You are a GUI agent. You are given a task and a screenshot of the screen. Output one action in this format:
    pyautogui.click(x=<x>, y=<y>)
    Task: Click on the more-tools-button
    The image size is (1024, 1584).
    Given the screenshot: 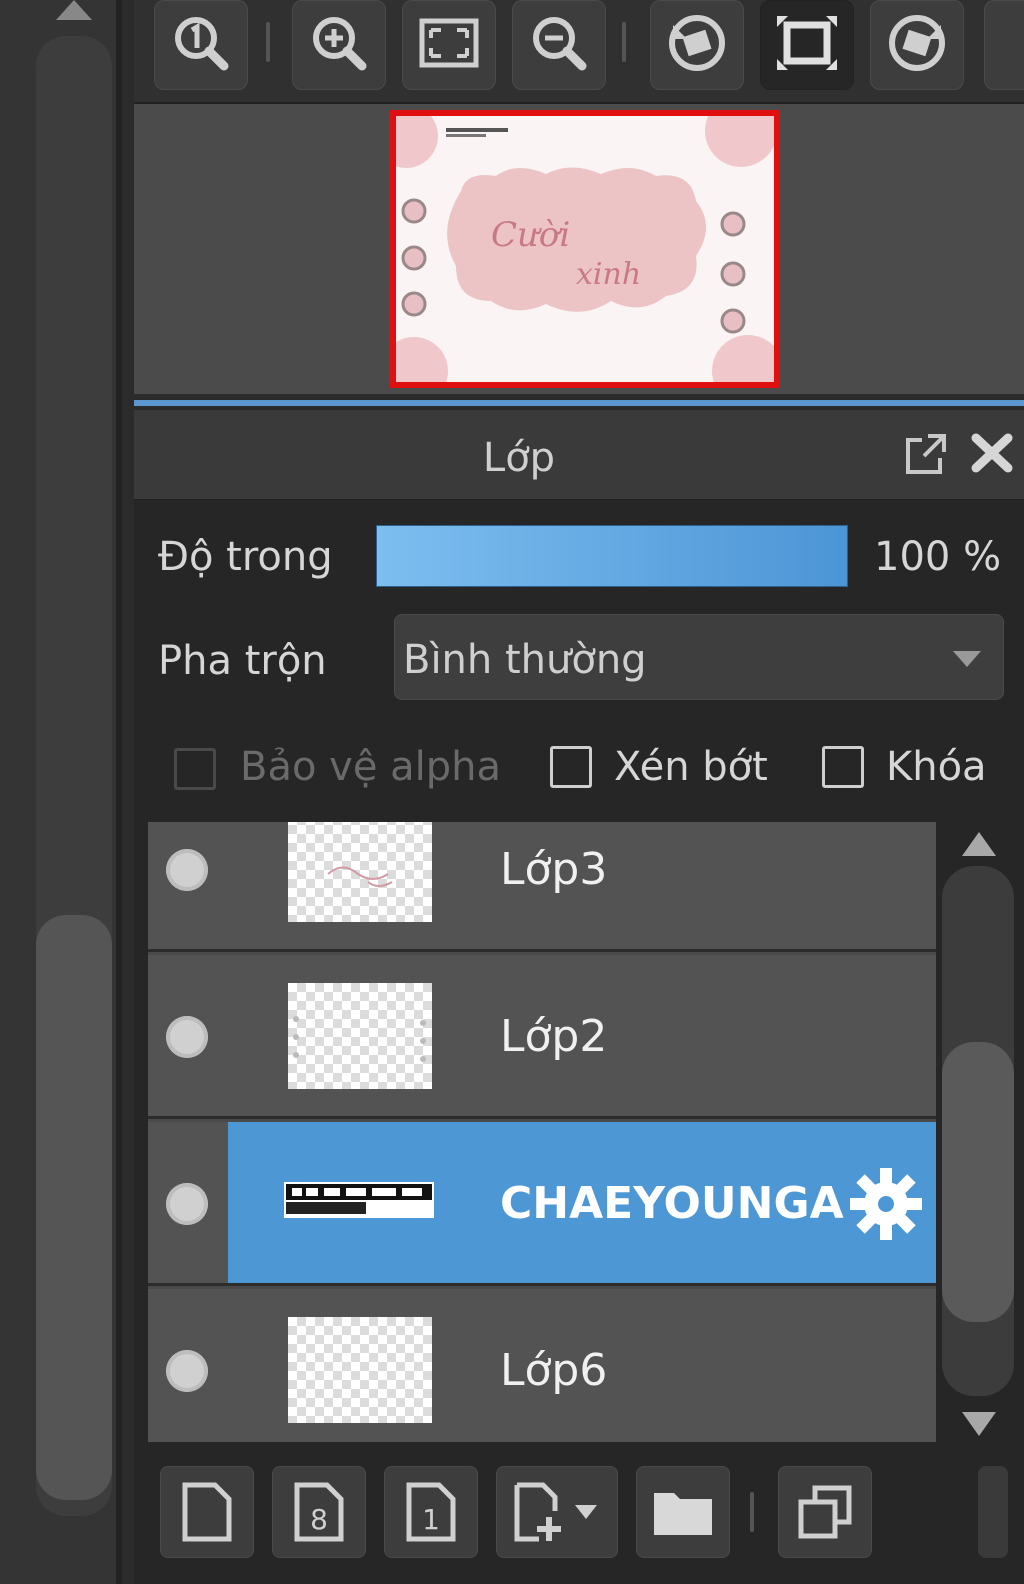 What is the action you would take?
    pyautogui.click(x=1004, y=45)
    